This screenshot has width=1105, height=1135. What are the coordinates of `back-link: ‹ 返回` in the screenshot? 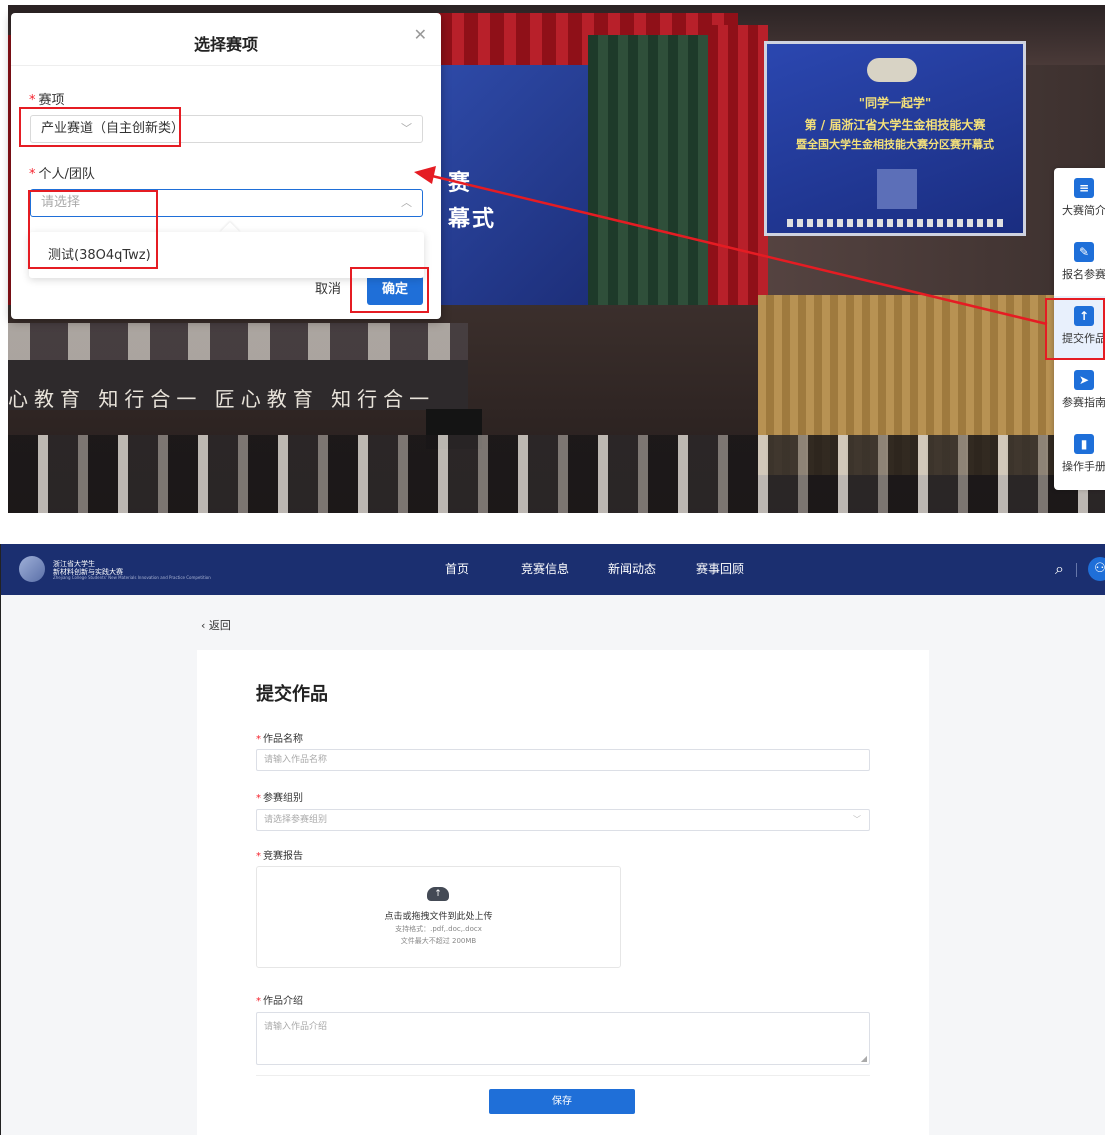 It's located at (216, 625).